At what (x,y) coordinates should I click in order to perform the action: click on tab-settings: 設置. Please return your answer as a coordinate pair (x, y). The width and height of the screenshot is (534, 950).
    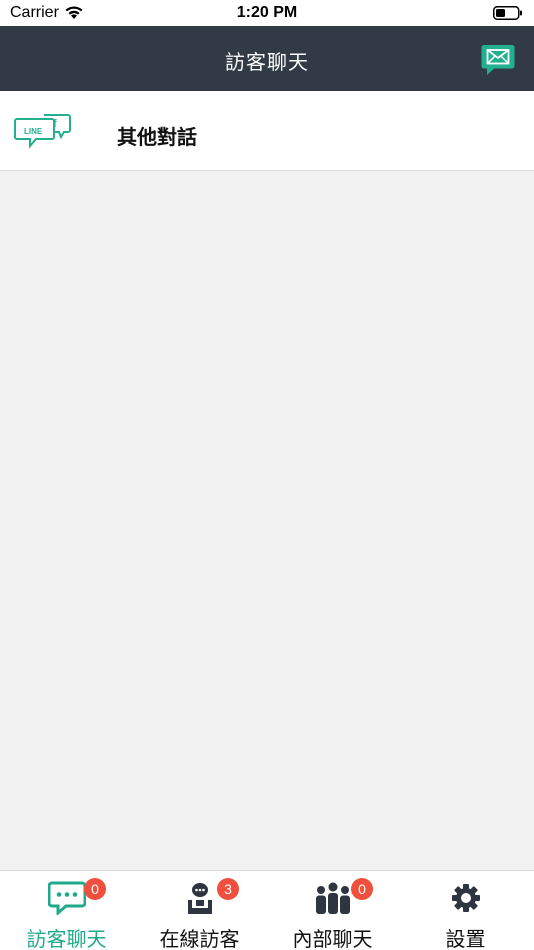
    Looking at the image, I should click on (465, 910).